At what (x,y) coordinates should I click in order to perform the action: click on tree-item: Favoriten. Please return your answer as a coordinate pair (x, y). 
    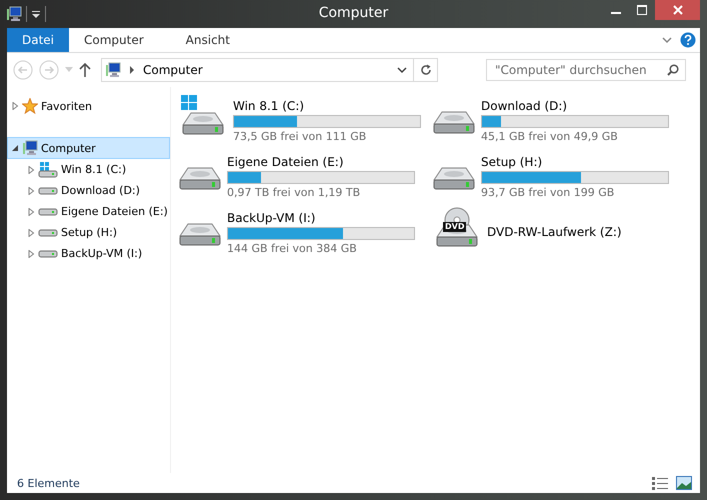
    Looking at the image, I should click on (88, 106).